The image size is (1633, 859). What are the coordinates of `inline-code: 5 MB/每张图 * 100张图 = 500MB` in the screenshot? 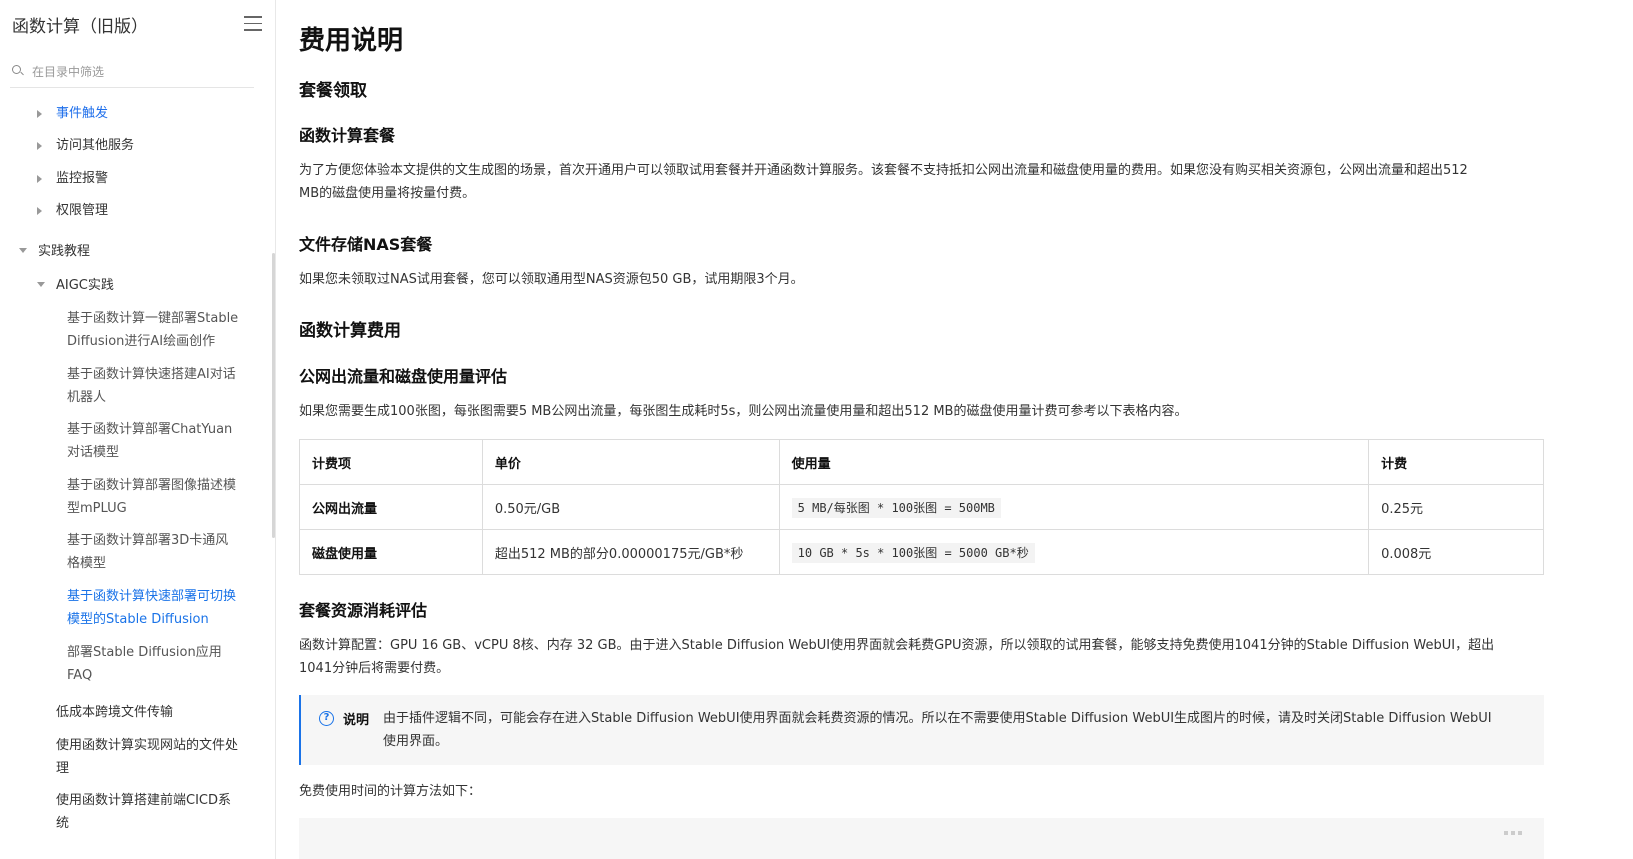 It's located at (896, 507).